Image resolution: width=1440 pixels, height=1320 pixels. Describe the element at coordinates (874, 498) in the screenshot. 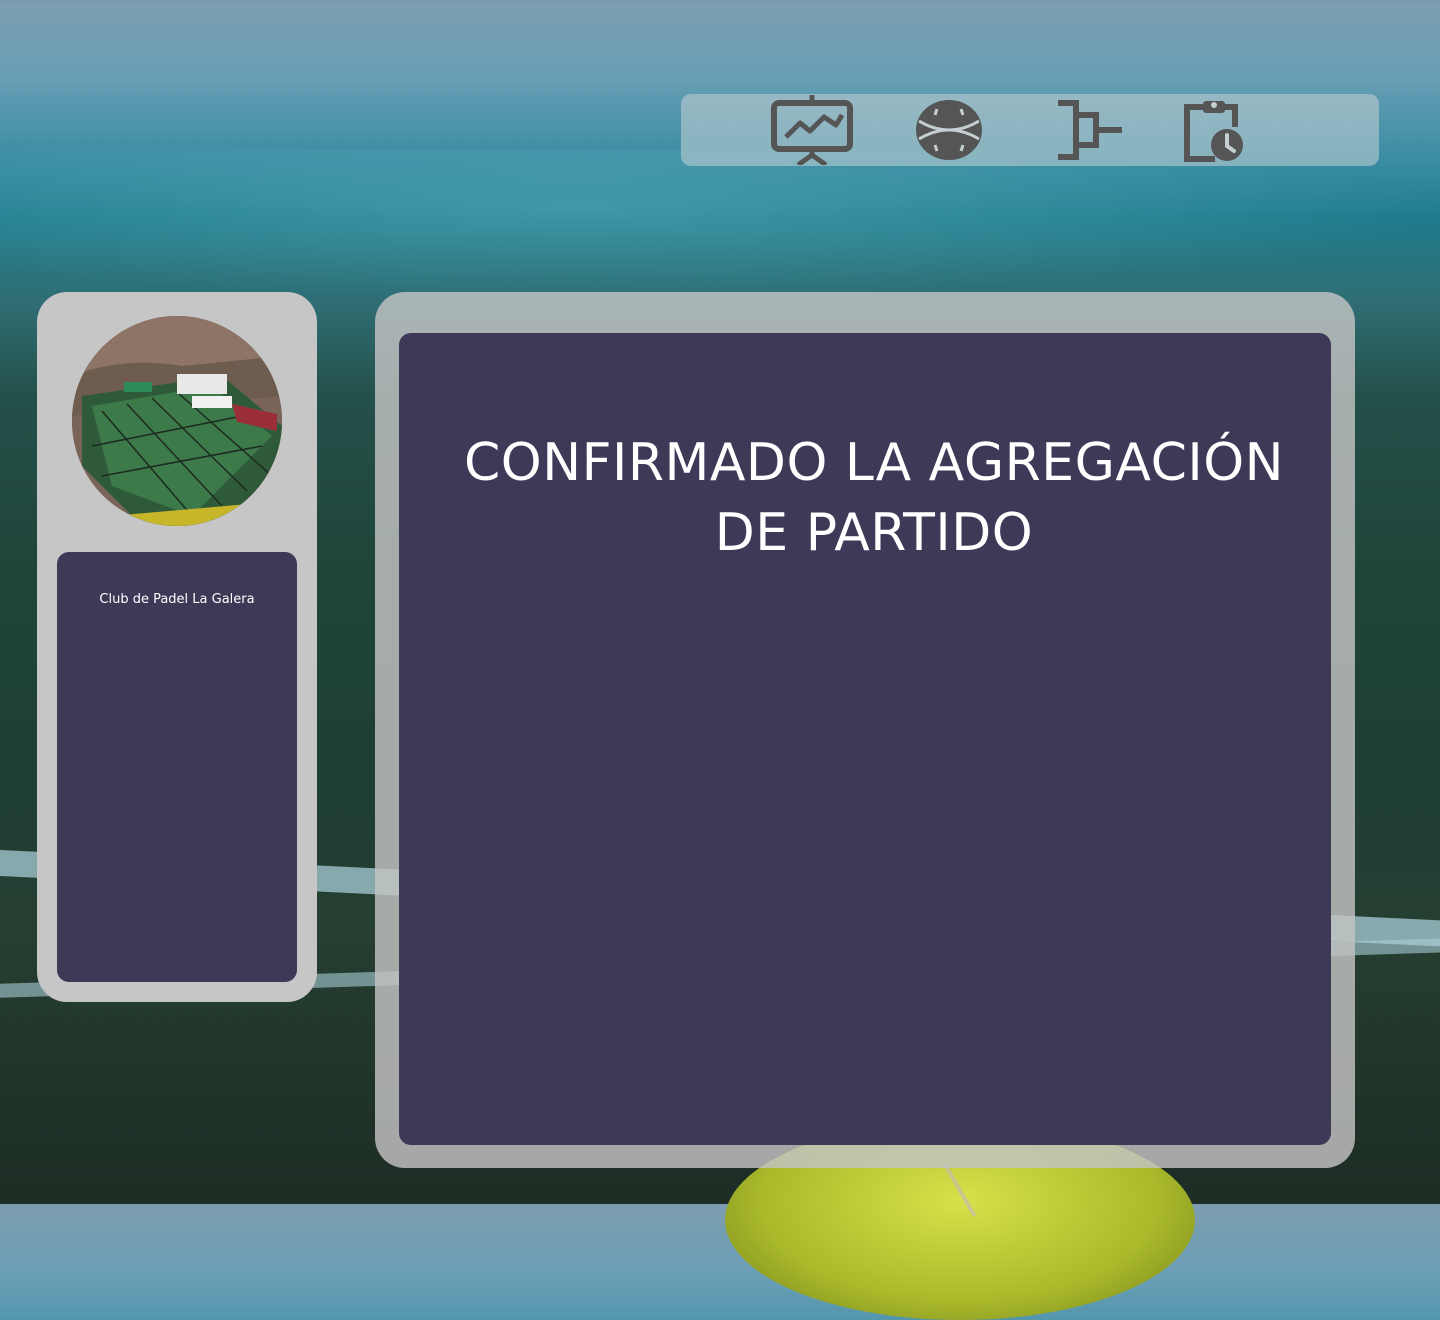

I see `confirmation-message: CONFIRMADO LA AGREGACIÓN DE PARTIDO` at that location.